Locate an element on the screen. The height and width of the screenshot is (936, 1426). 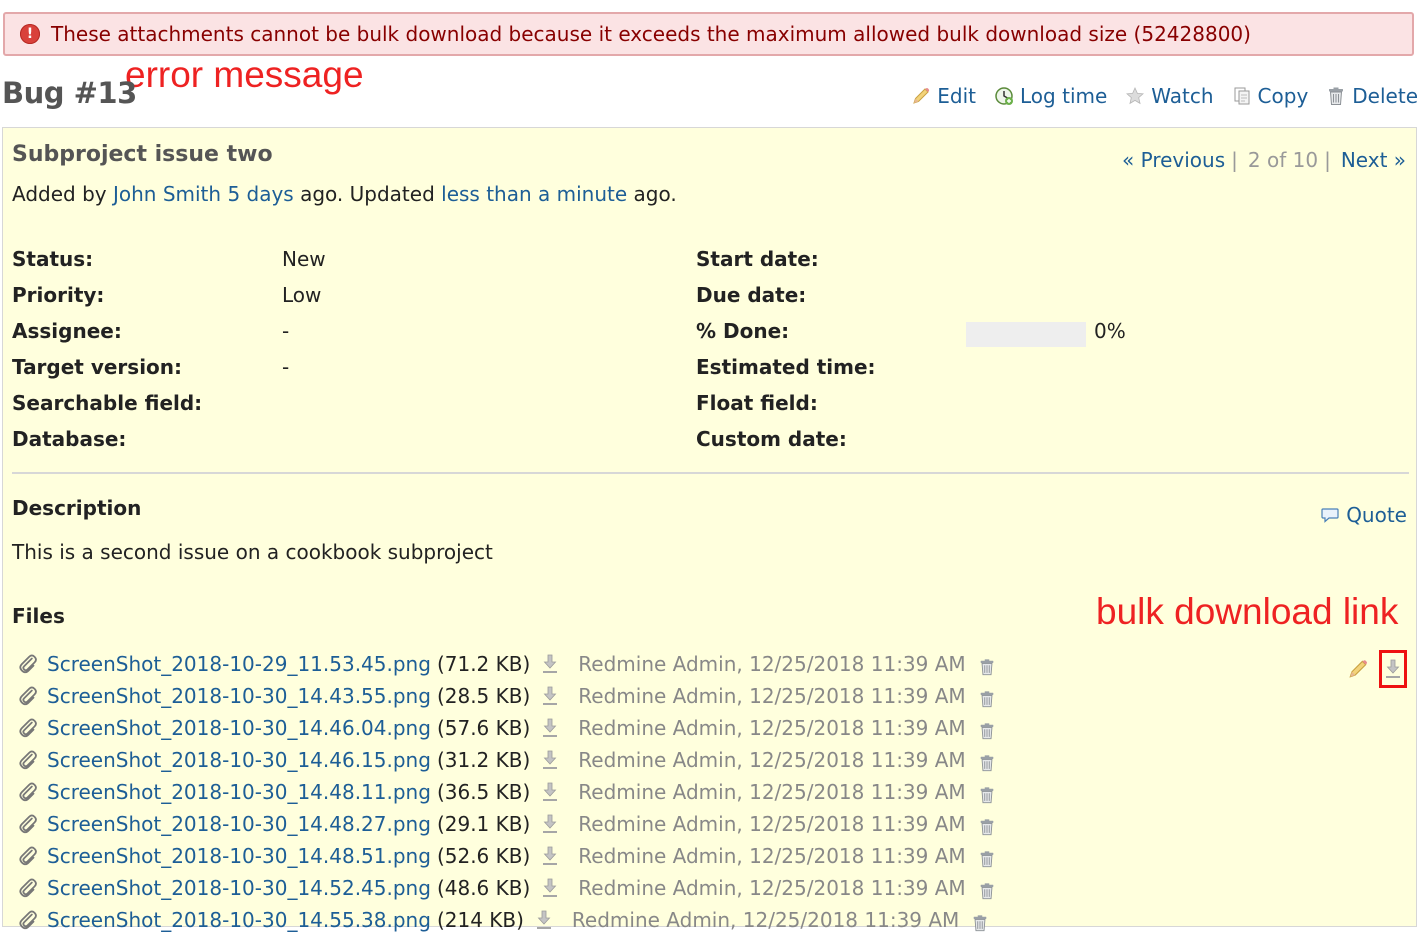
attribute-row: Assignee: - % Done: 0% is located at coordinates (712, 334).